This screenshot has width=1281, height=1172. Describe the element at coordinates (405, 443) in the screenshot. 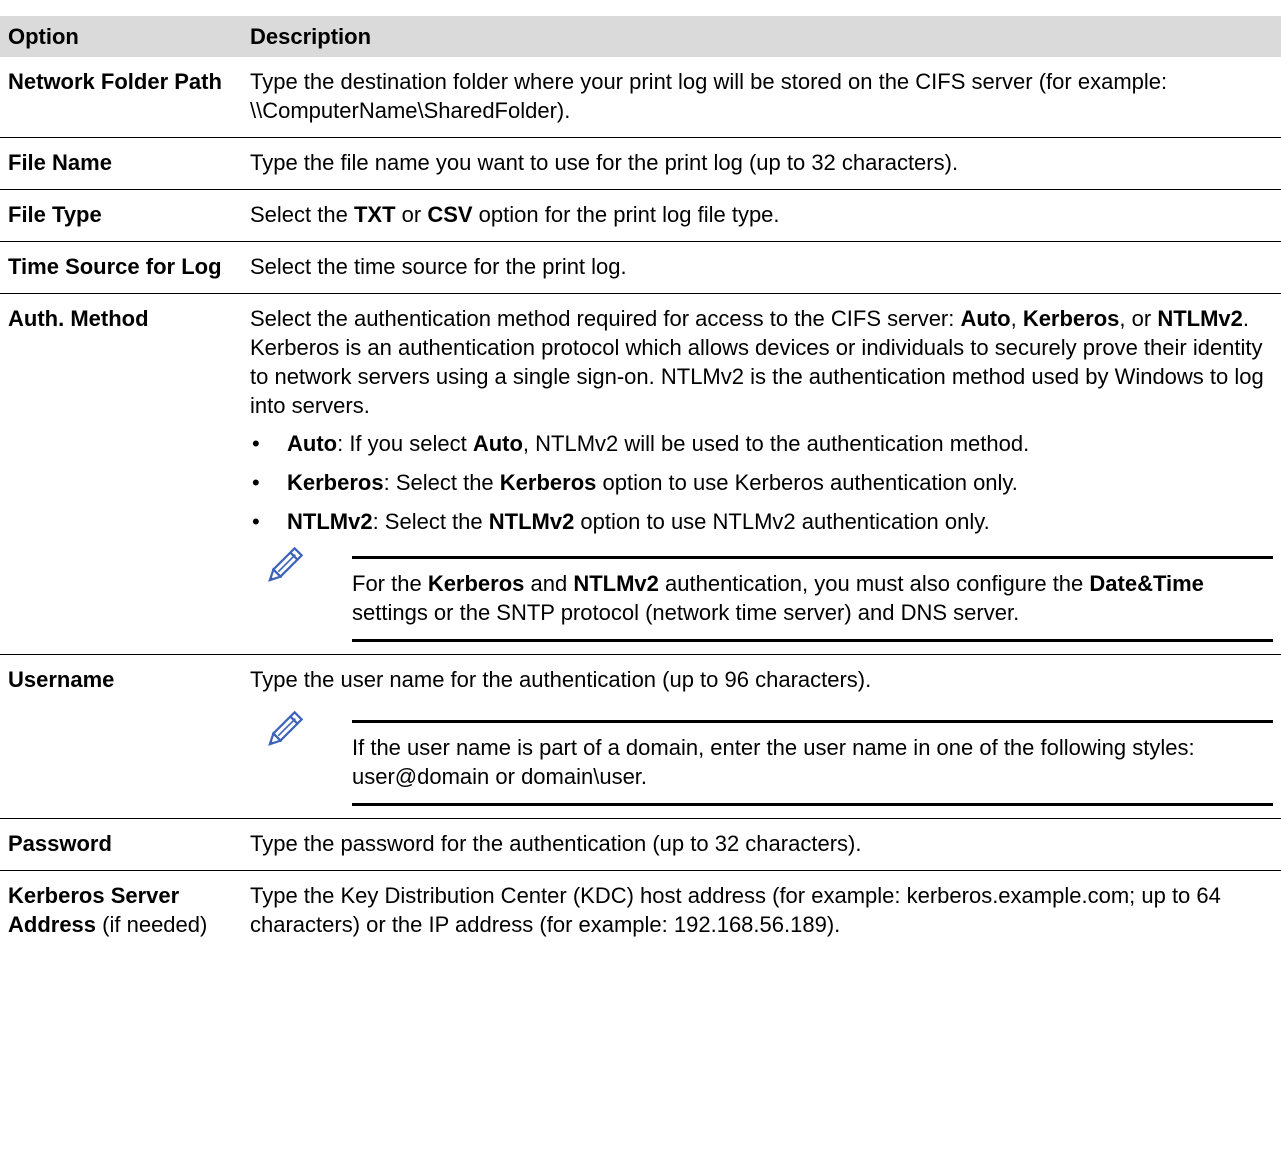

I see `text: : If you select` at that location.